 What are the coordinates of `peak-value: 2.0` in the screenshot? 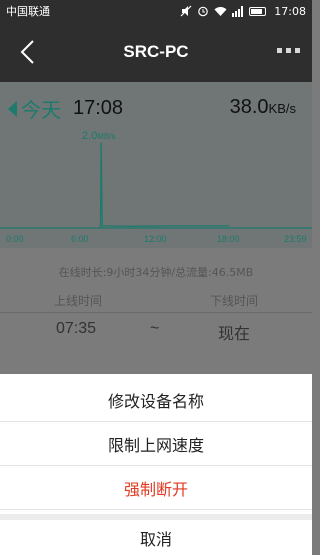 It's located at (90, 136).